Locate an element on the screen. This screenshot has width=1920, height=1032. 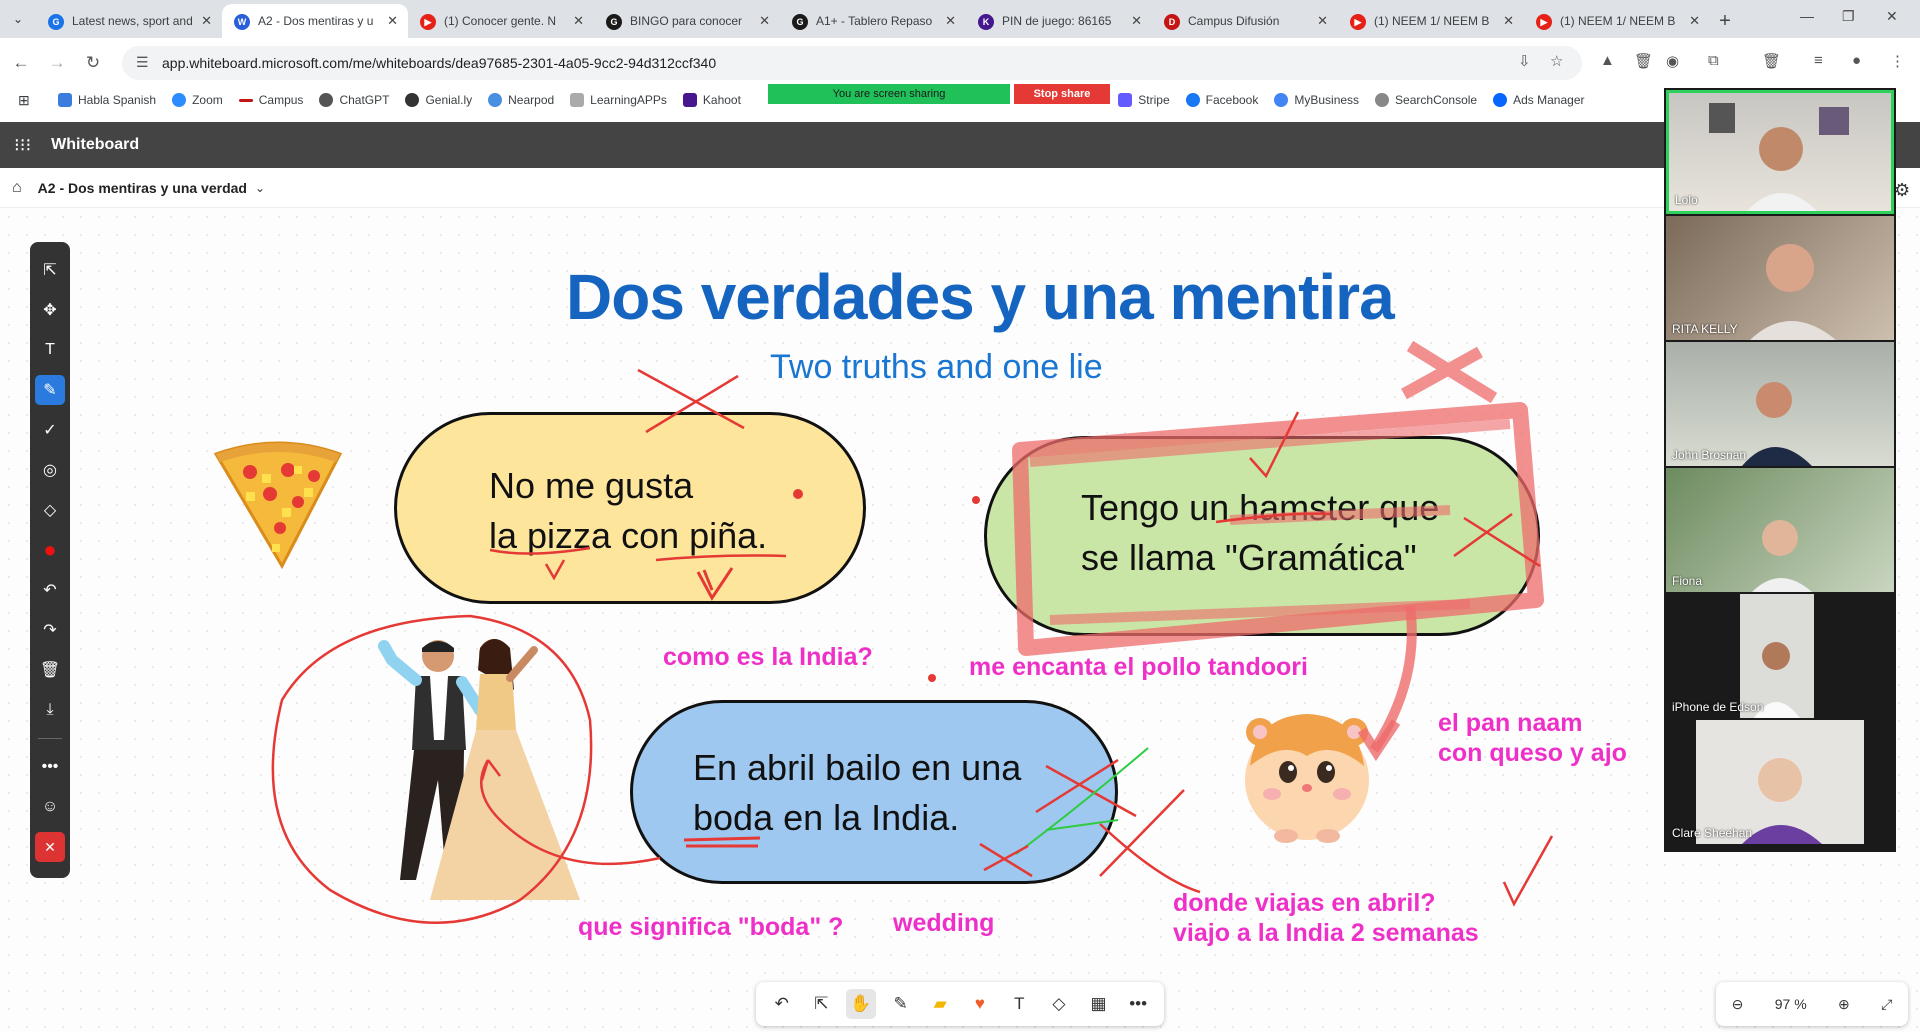
select-icon: ⇱ is located at coordinates (821, 1004).